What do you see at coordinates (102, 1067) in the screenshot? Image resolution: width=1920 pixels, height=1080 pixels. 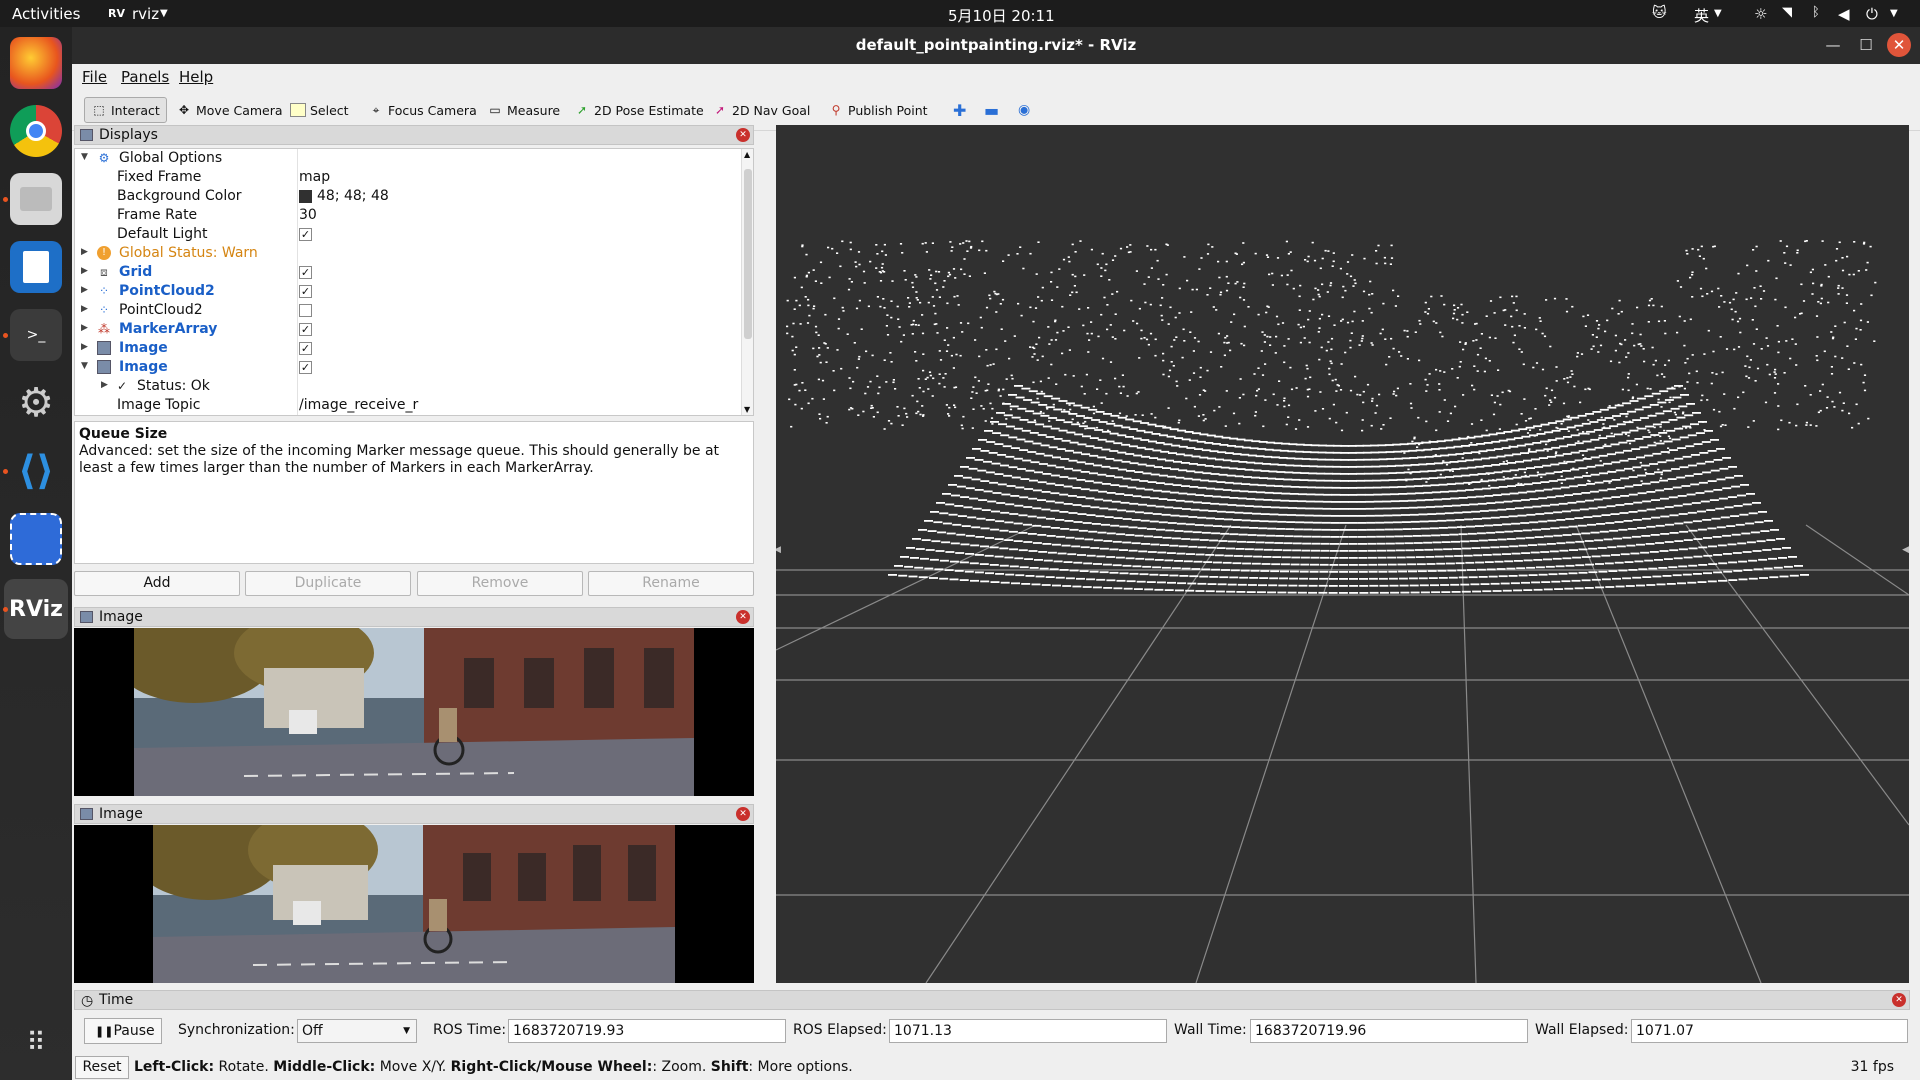 I see `reset-button: Reset` at bounding box center [102, 1067].